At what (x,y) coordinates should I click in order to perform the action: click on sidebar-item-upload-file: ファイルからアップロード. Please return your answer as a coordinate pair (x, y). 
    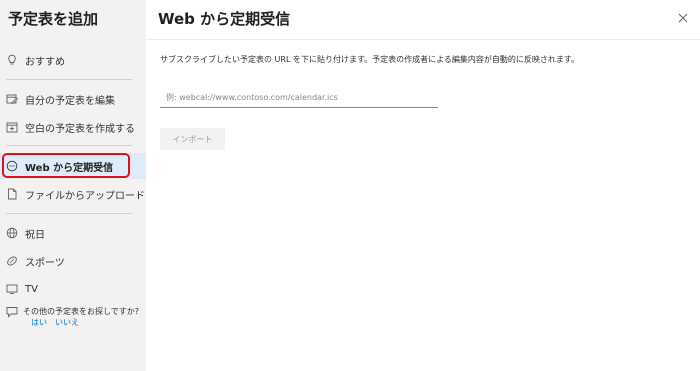
    Looking at the image, I should click on (73, 194).